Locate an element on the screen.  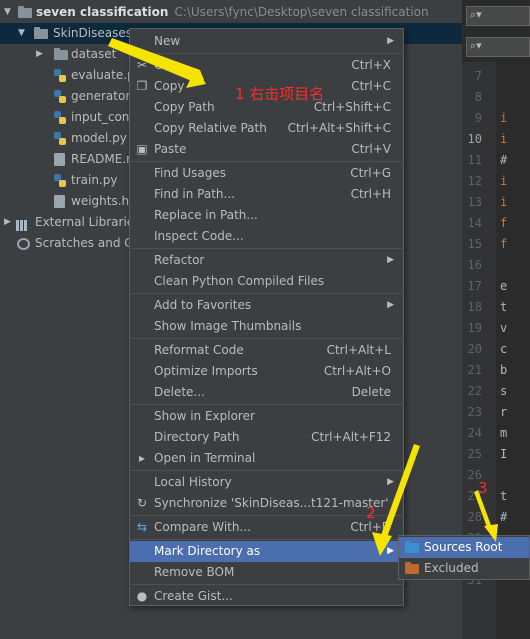
menu-item-new: New ▶ is located at coordinates (266, 41).